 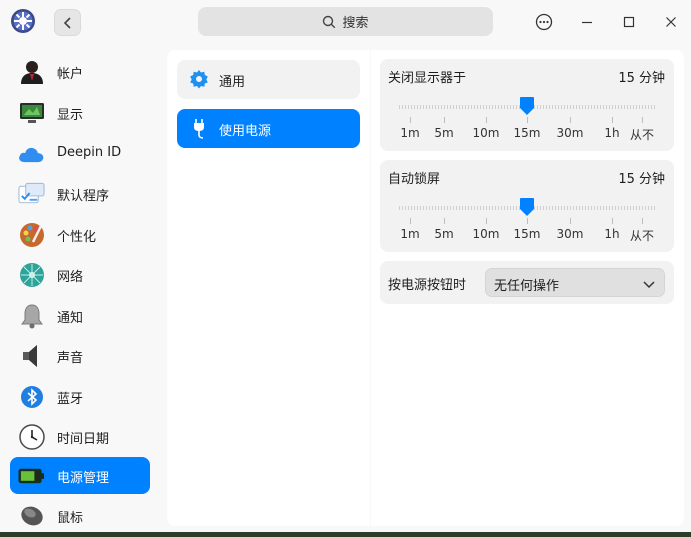 What do you see at coordinates (23, 21) in the screenshot?
I see `app-logo-icon` at bounding box center [23, 21].